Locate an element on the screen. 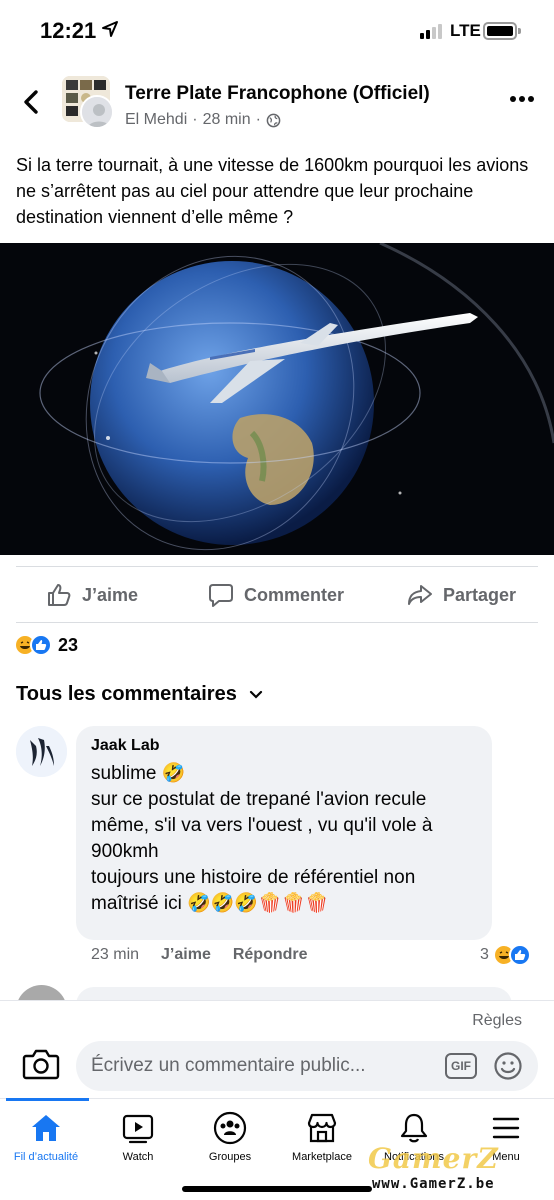  tab-marketplace: Marketplace is located at coordinates (322, 1137).